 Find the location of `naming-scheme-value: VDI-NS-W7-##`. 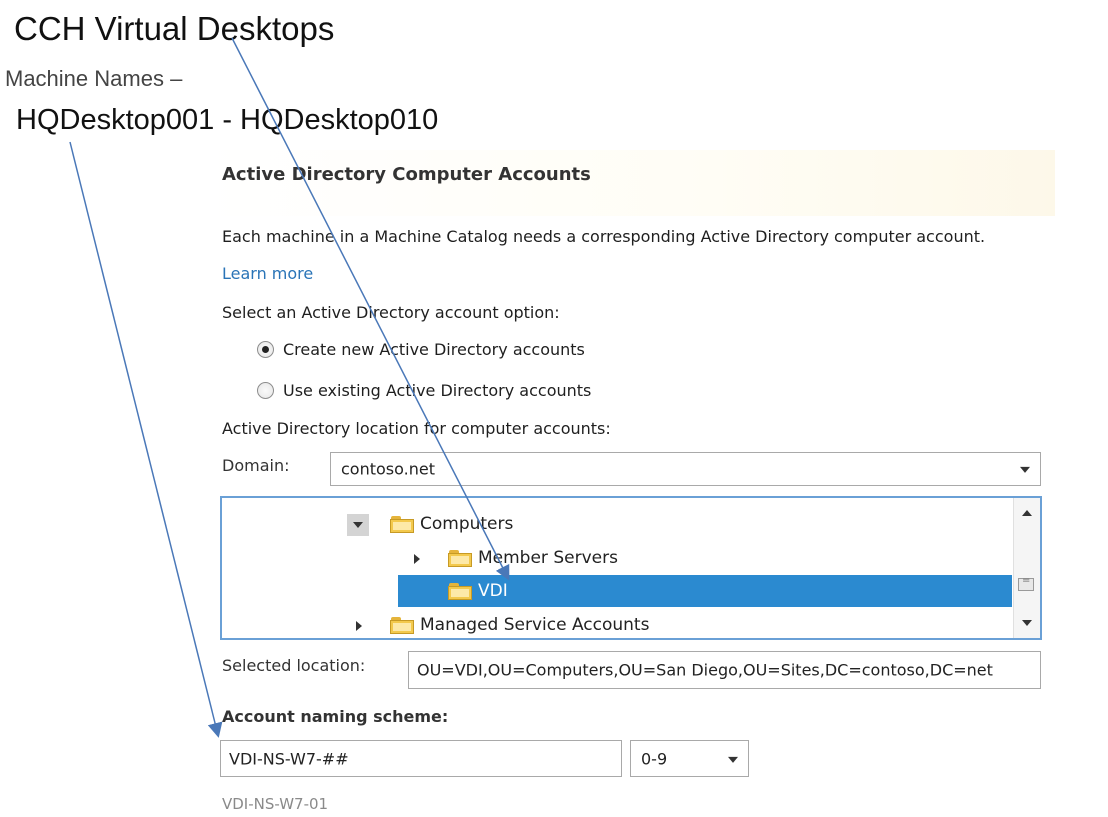

naming-scheme-value: VDI-NS-W7-## is located at coordinates (289, 758).